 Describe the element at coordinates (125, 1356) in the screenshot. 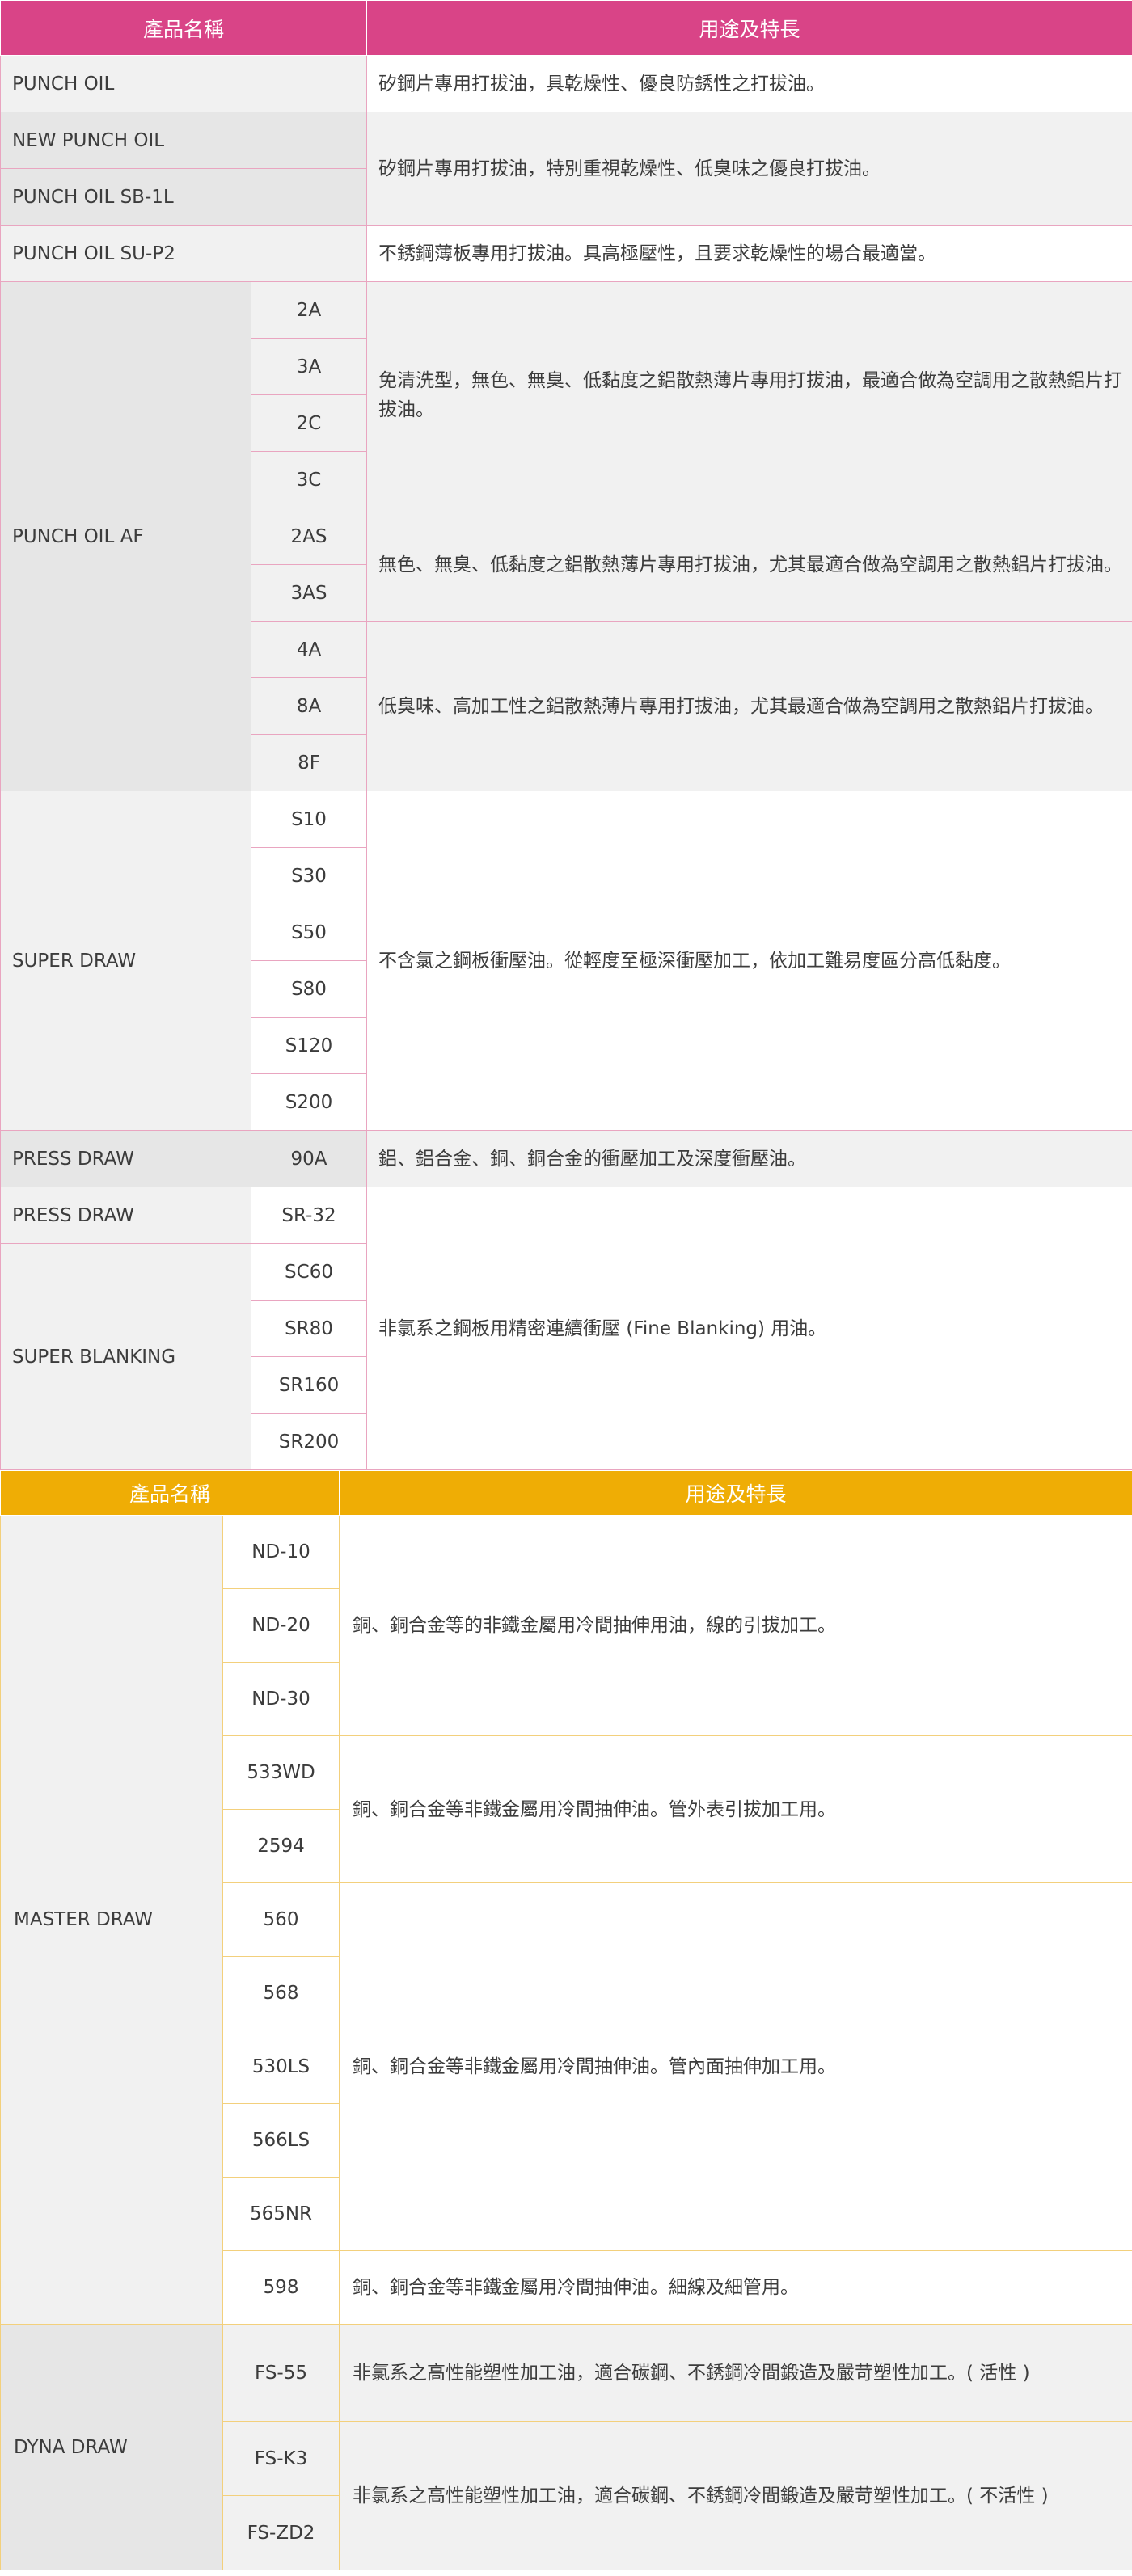

I see `product-name: SUPER BLANKING` at that location.